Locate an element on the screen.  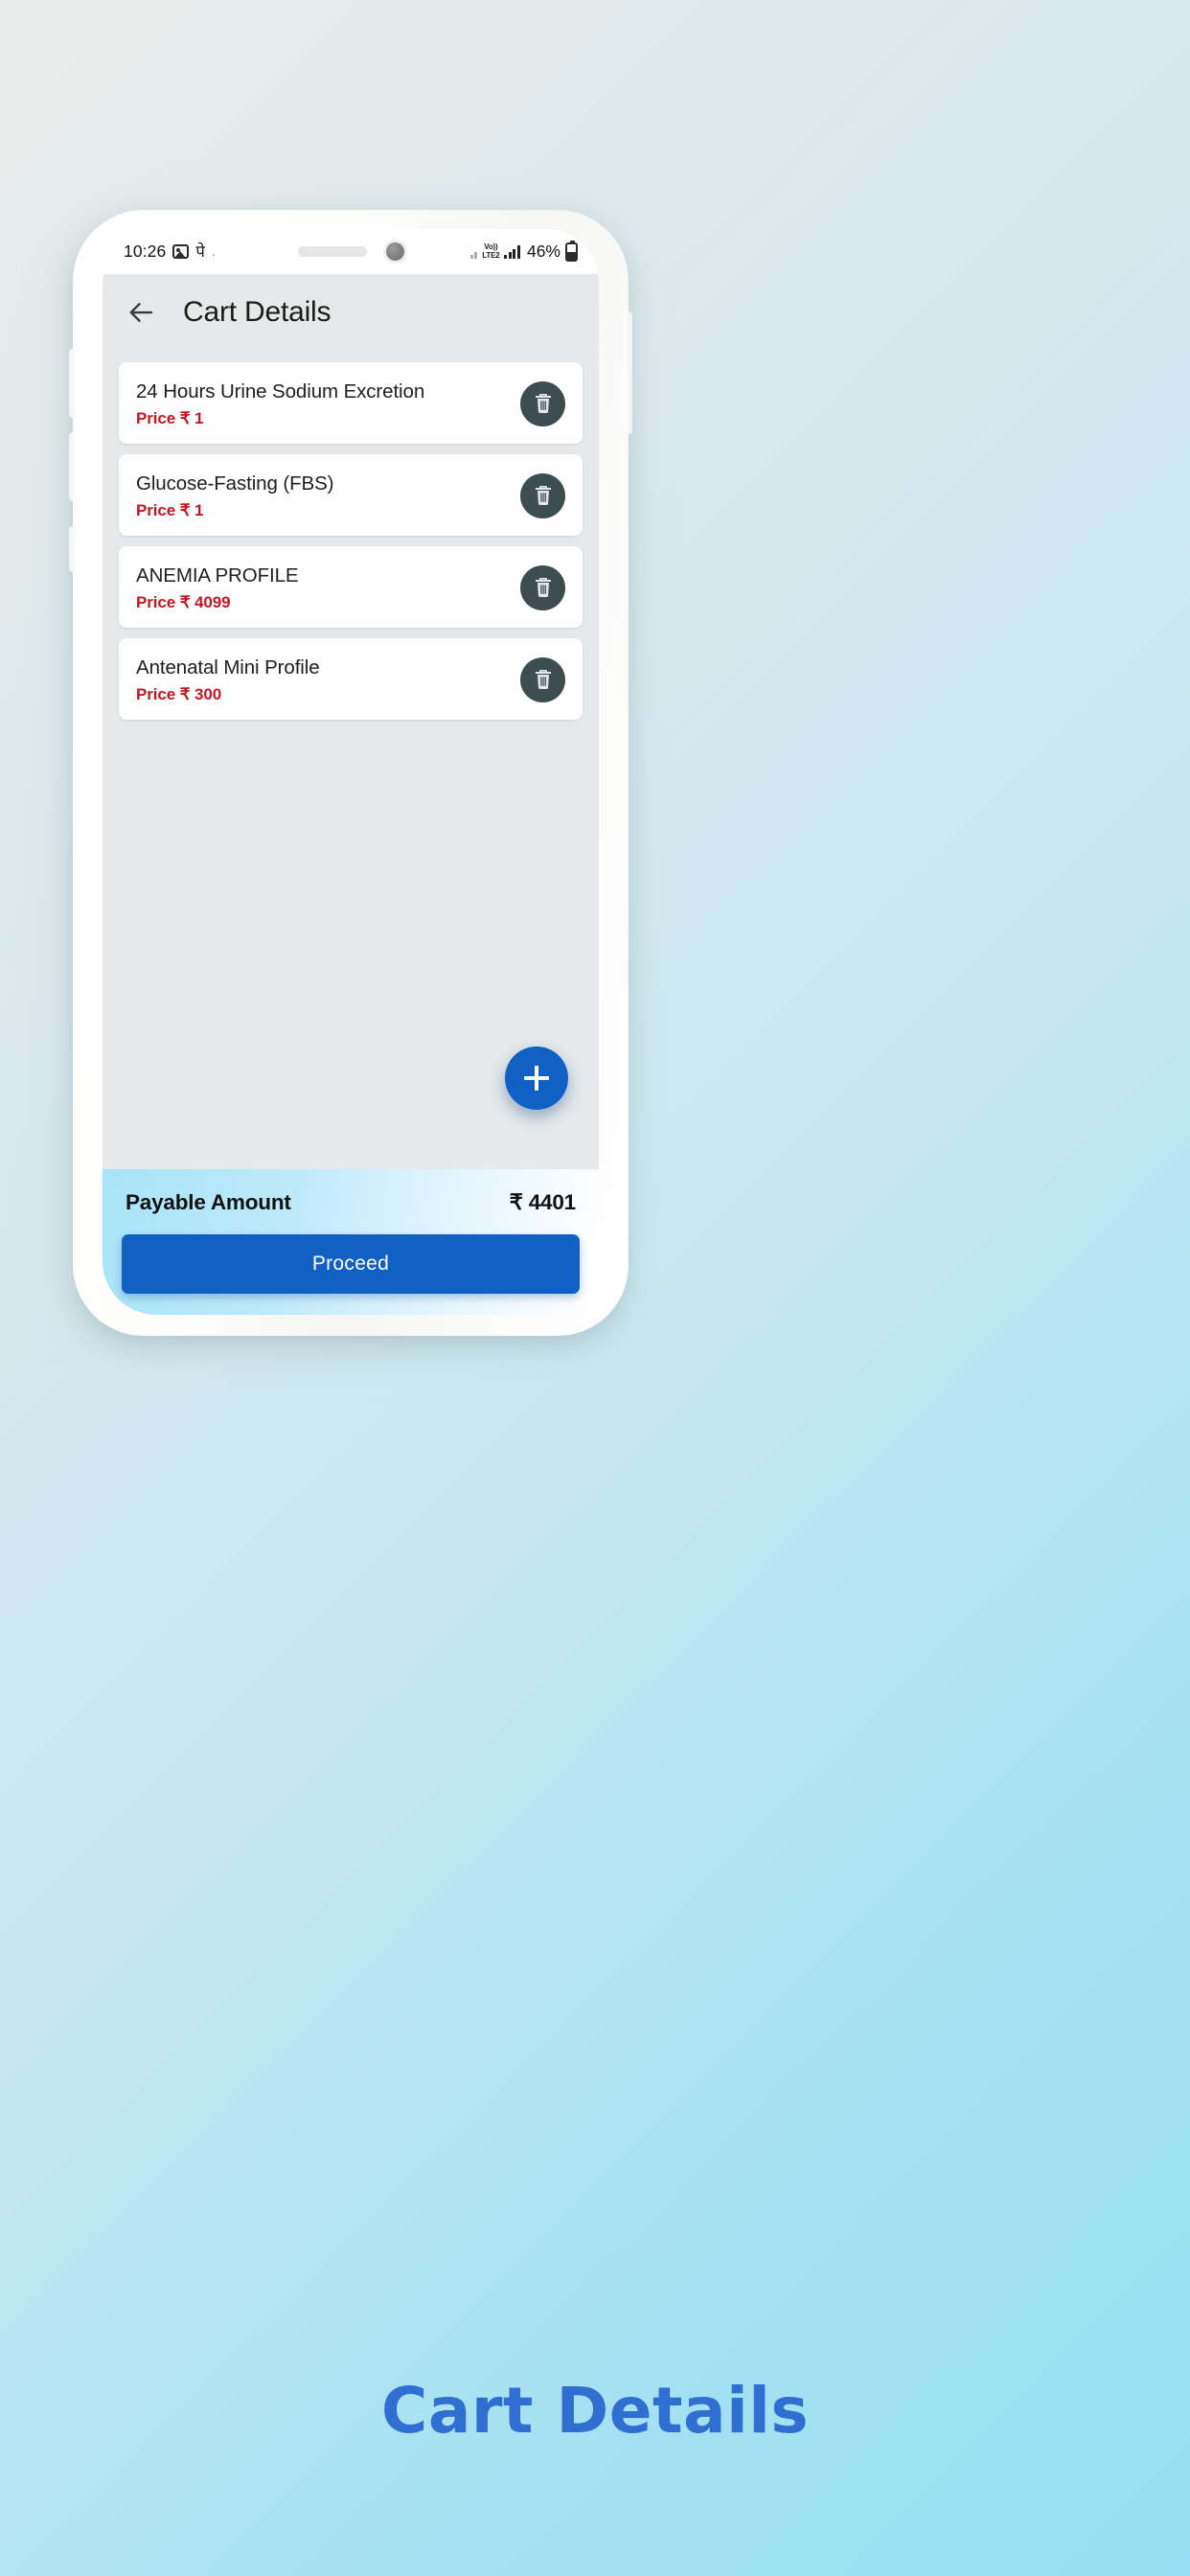
back-arrow-icon is located at coordinates (141, 312).